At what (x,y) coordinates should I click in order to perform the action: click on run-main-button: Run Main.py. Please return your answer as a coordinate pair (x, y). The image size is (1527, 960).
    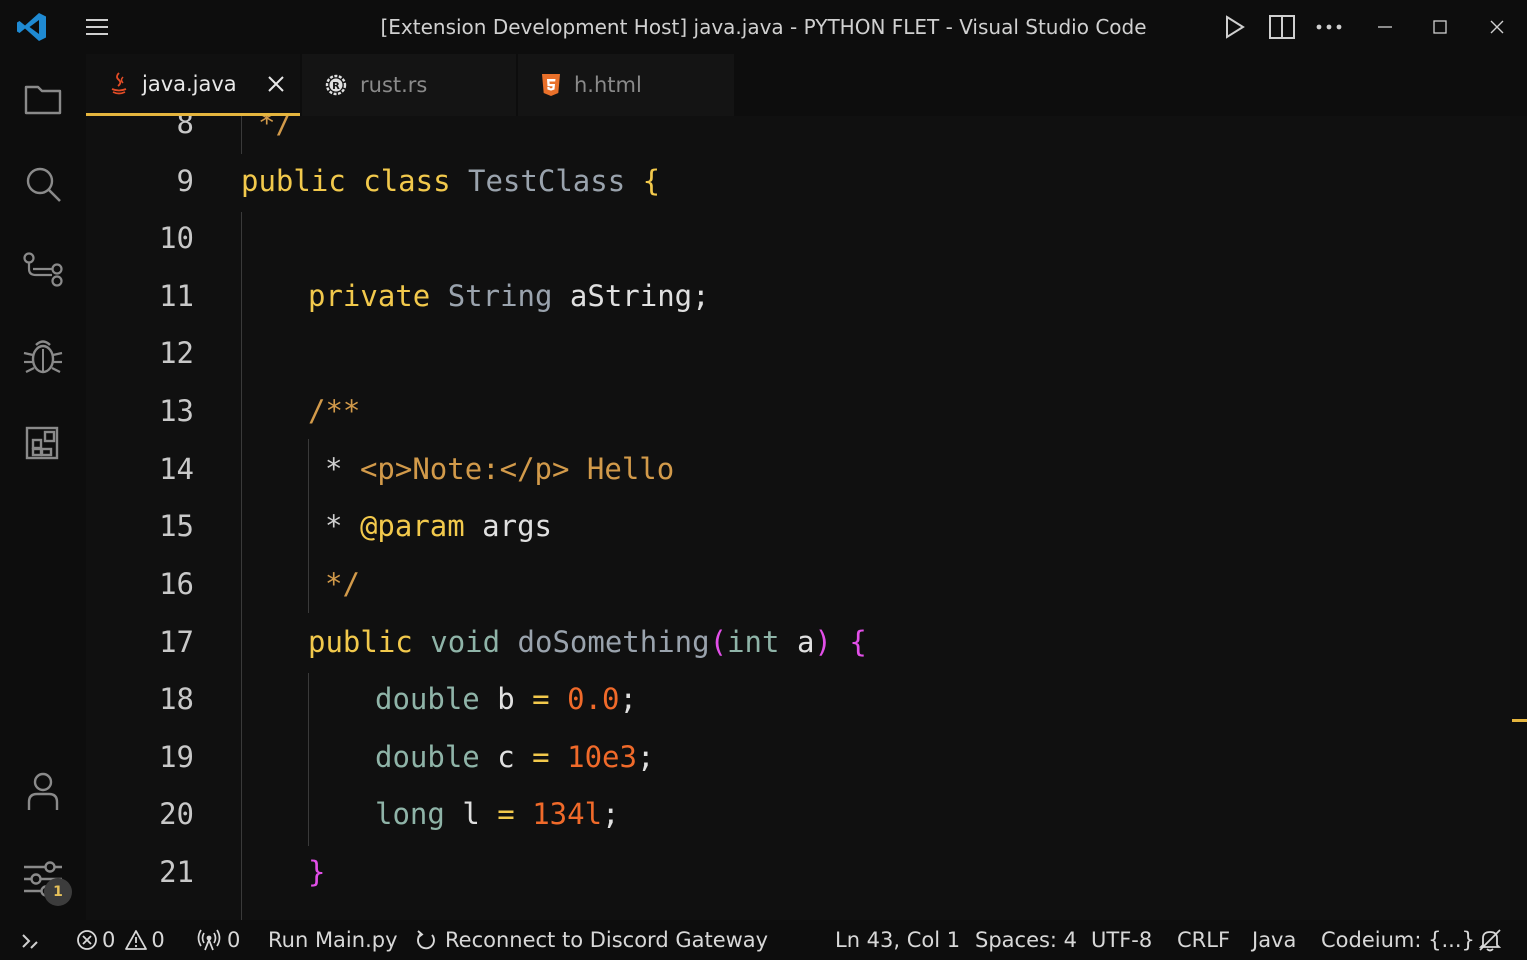
    Looking at the image, I should click on (333, 940).